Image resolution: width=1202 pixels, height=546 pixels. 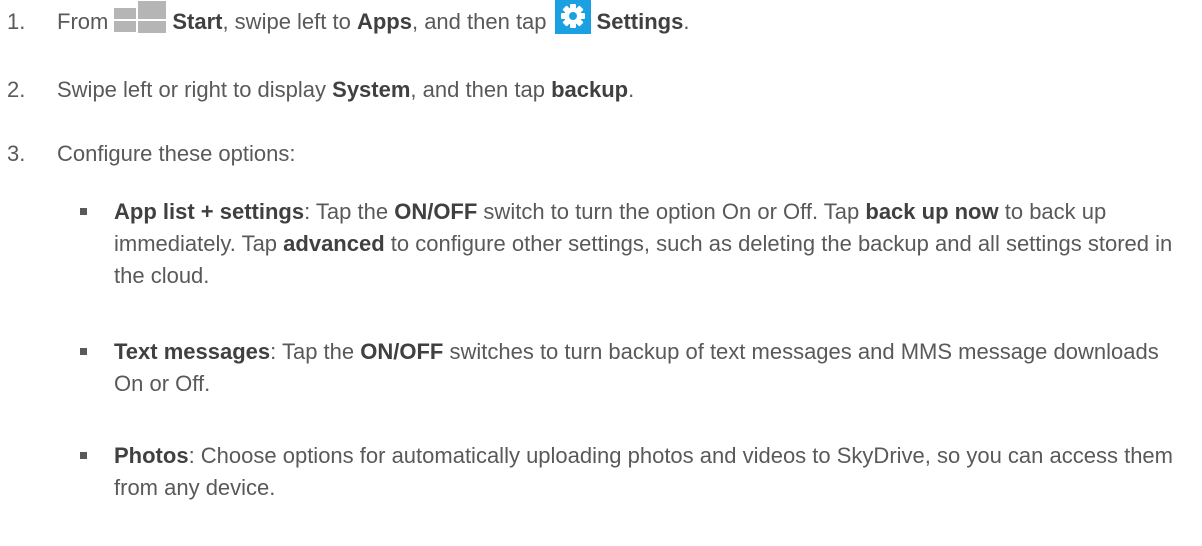 I want to click on option-title: Photos, so click(x=151, y=455).